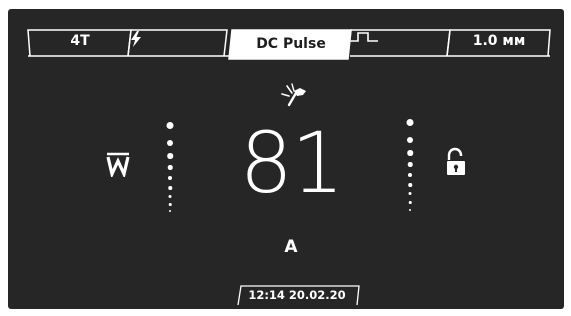 Image resolution: width=571 pixels, height=316 pixels. I want to click on lightning-icon, so click(136, 39).